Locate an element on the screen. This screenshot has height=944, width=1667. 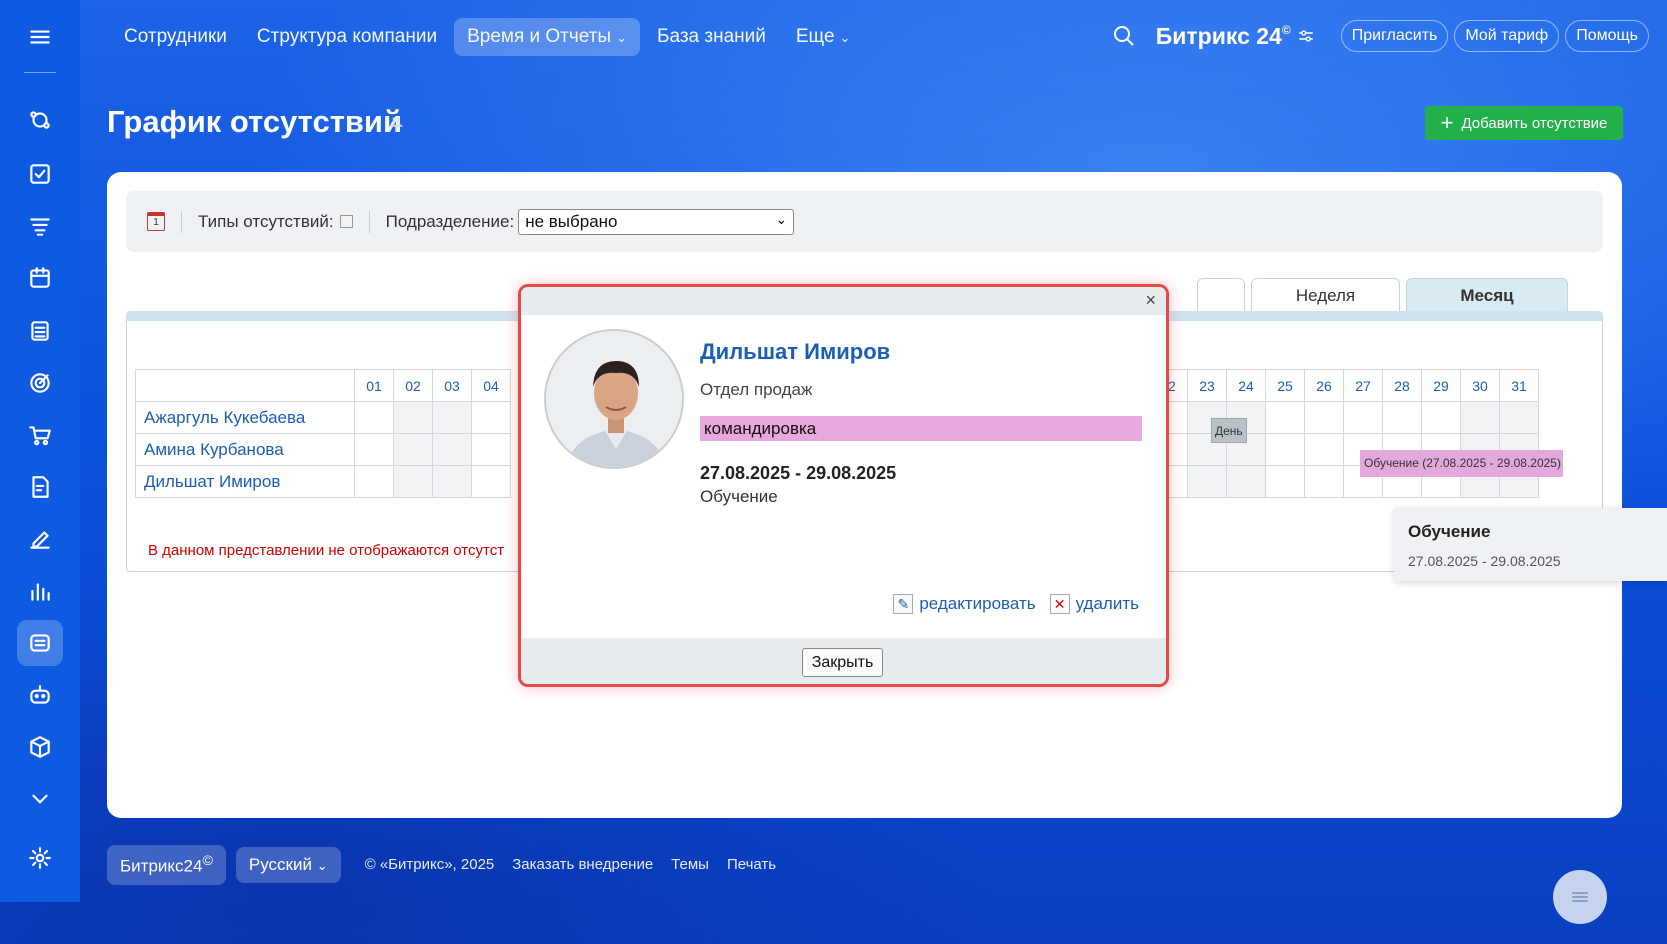
day-header: 25 is located at coordinates (1285, 385).